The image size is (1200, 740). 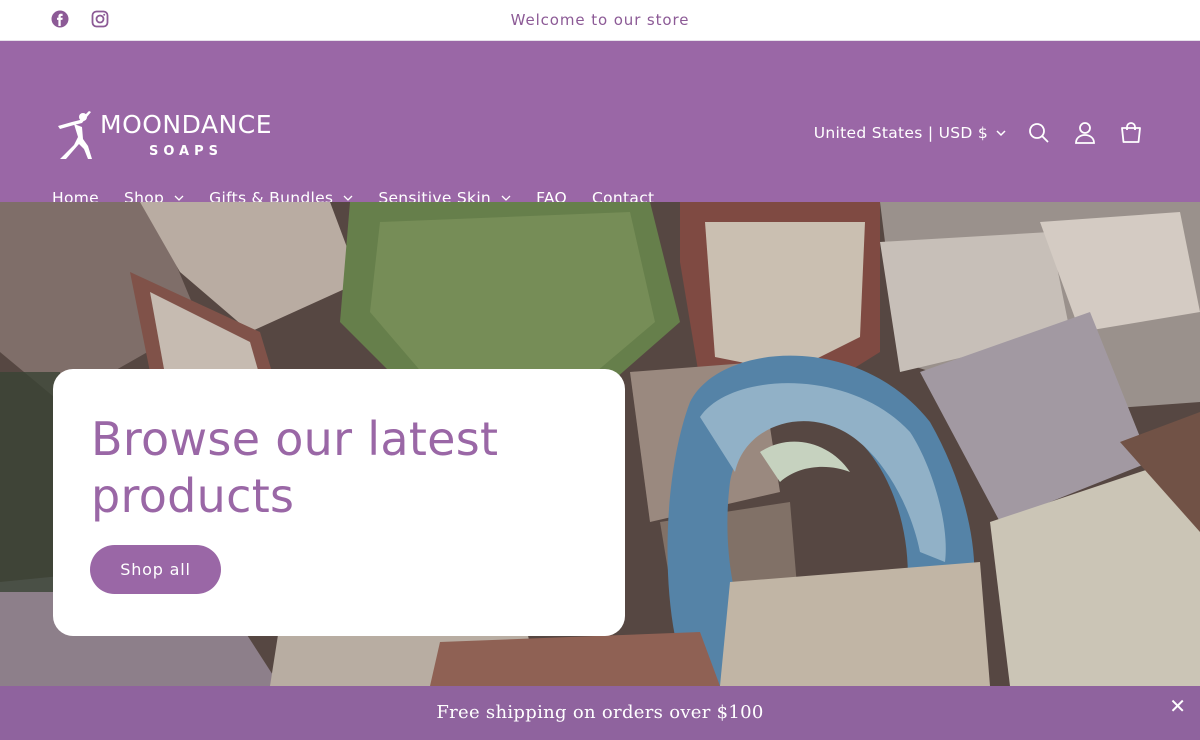 I want to click on dancer-logo-icon, so click(x=75, y=135).